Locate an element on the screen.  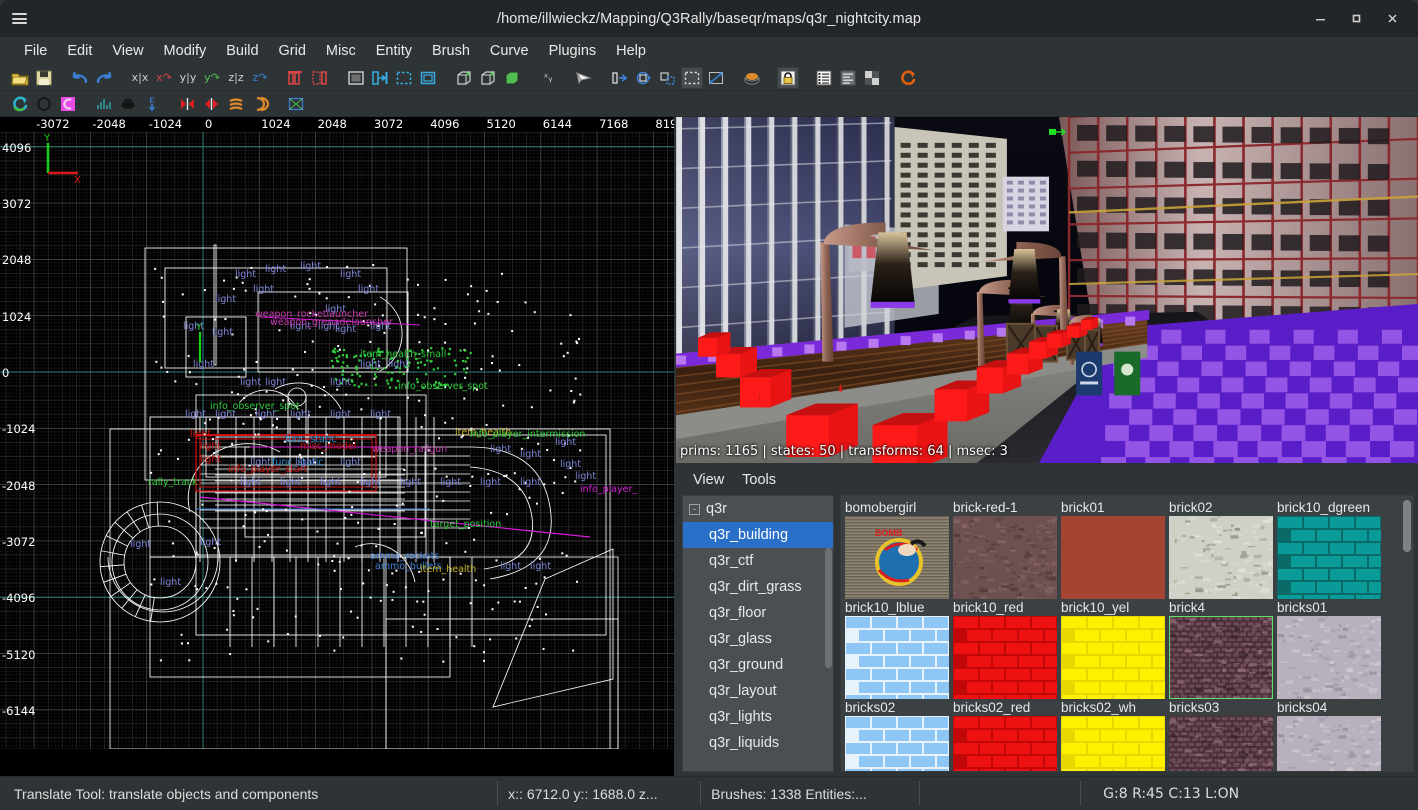
menu-brush: Brush is located at coordinates (451, 51).